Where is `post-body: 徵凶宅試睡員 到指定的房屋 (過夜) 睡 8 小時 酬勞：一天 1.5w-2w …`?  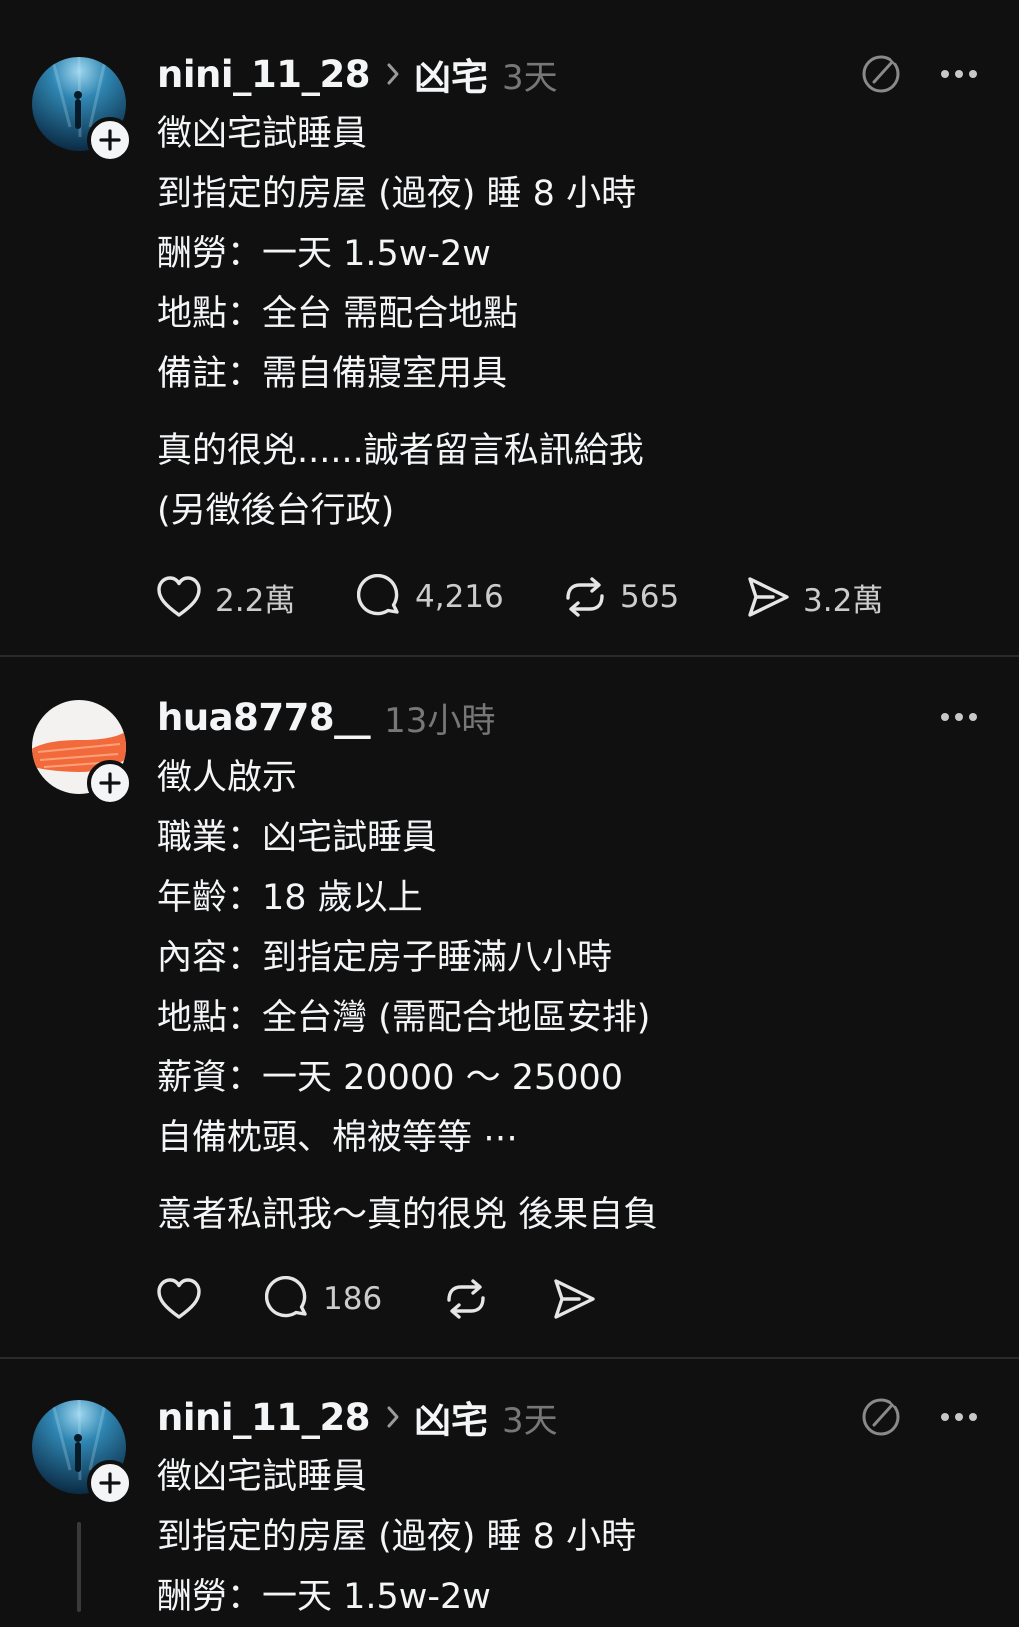
post-body: 徵凶宅試睡員 到指定的房屋 (過夜) 睡 8 小時 酬勞：一天 1.5w-2w … is located at coordinates (400, 322).